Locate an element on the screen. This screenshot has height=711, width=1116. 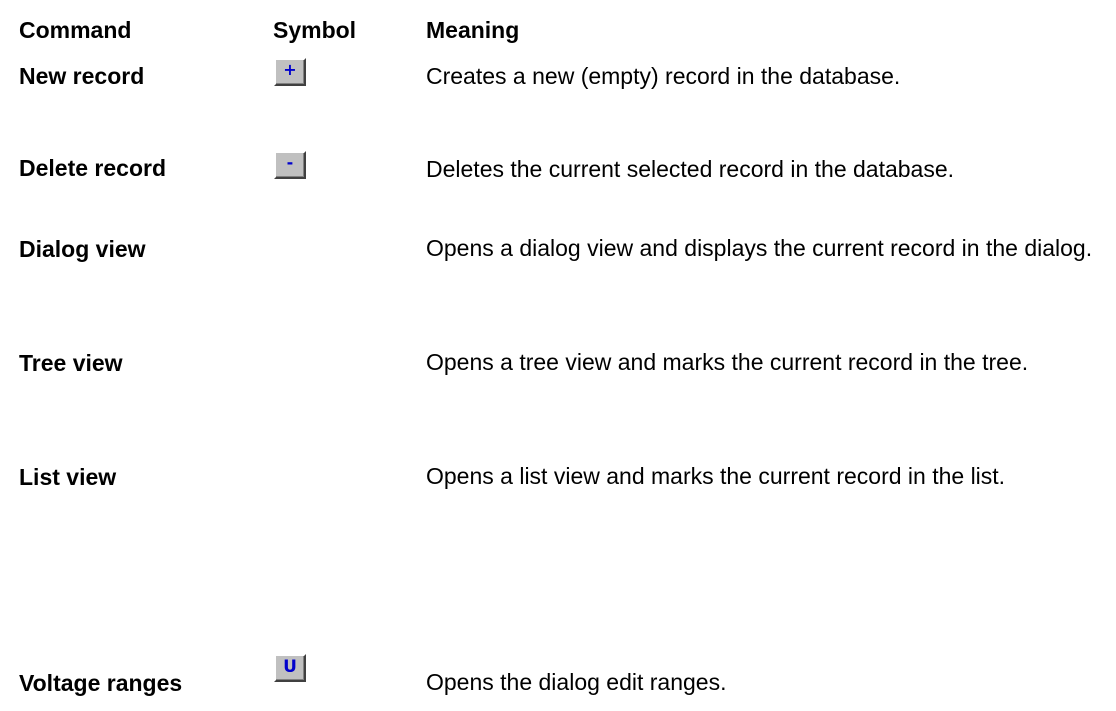
minus-button-icon: - is located at coordinates (290, 165).